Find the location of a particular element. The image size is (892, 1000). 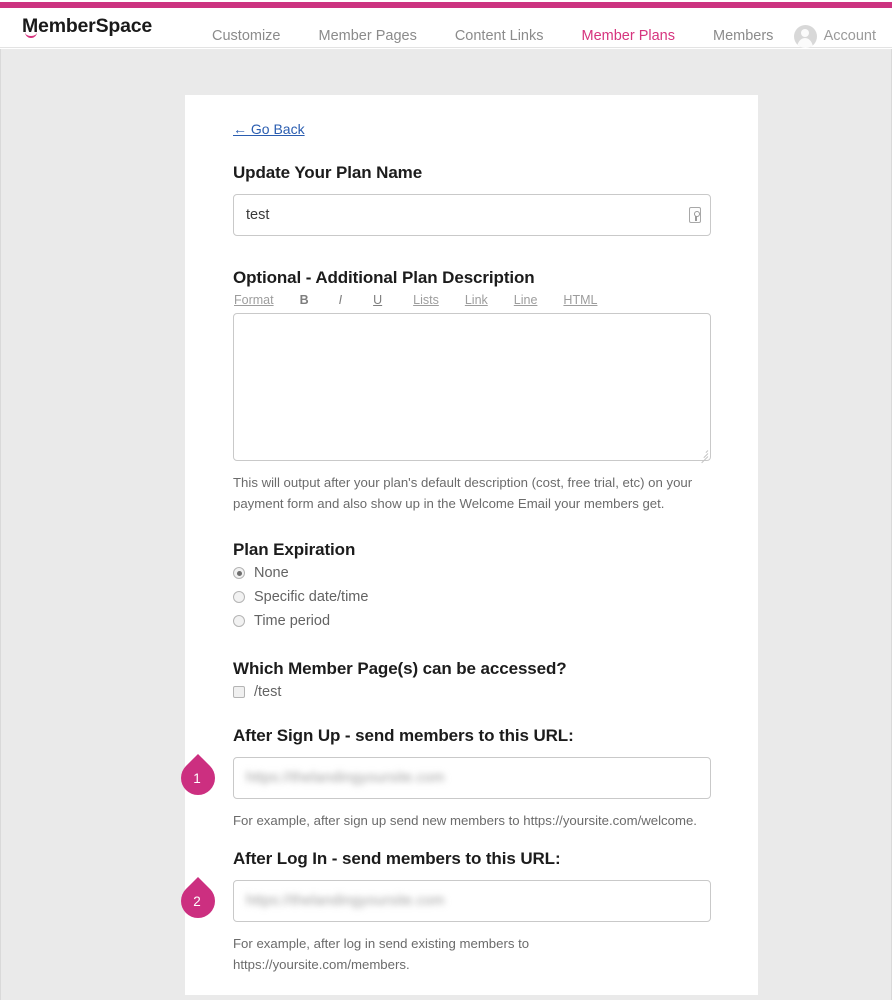

callout-number: 2 is located at coordinates (197, 901).